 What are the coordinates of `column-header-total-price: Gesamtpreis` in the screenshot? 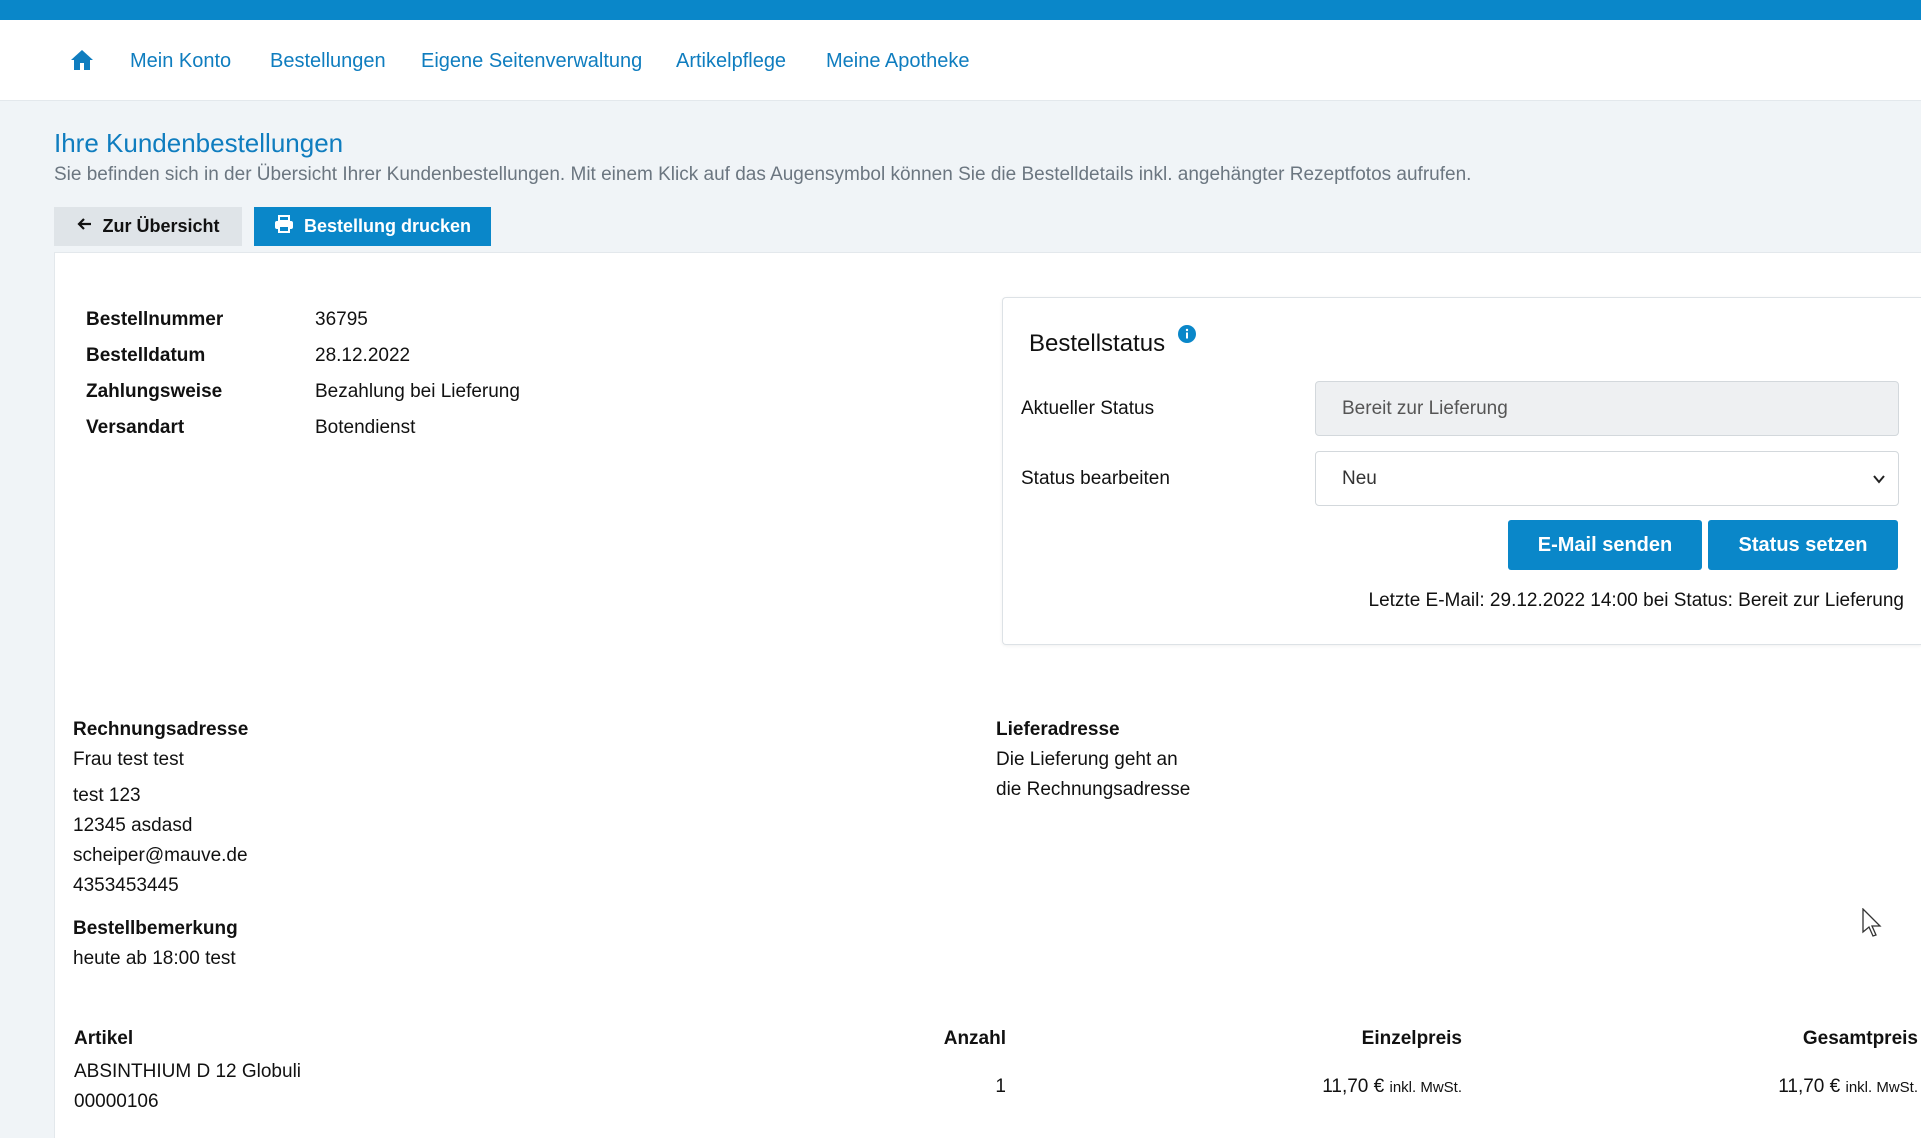 It's located at (1860, 1038).